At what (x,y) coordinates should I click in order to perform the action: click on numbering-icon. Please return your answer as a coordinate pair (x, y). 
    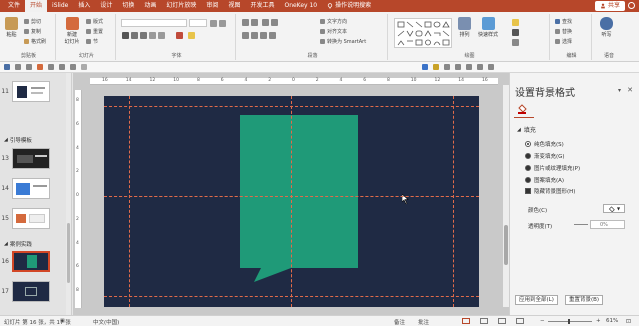
    Looking at the image, I should click on (254, 22).